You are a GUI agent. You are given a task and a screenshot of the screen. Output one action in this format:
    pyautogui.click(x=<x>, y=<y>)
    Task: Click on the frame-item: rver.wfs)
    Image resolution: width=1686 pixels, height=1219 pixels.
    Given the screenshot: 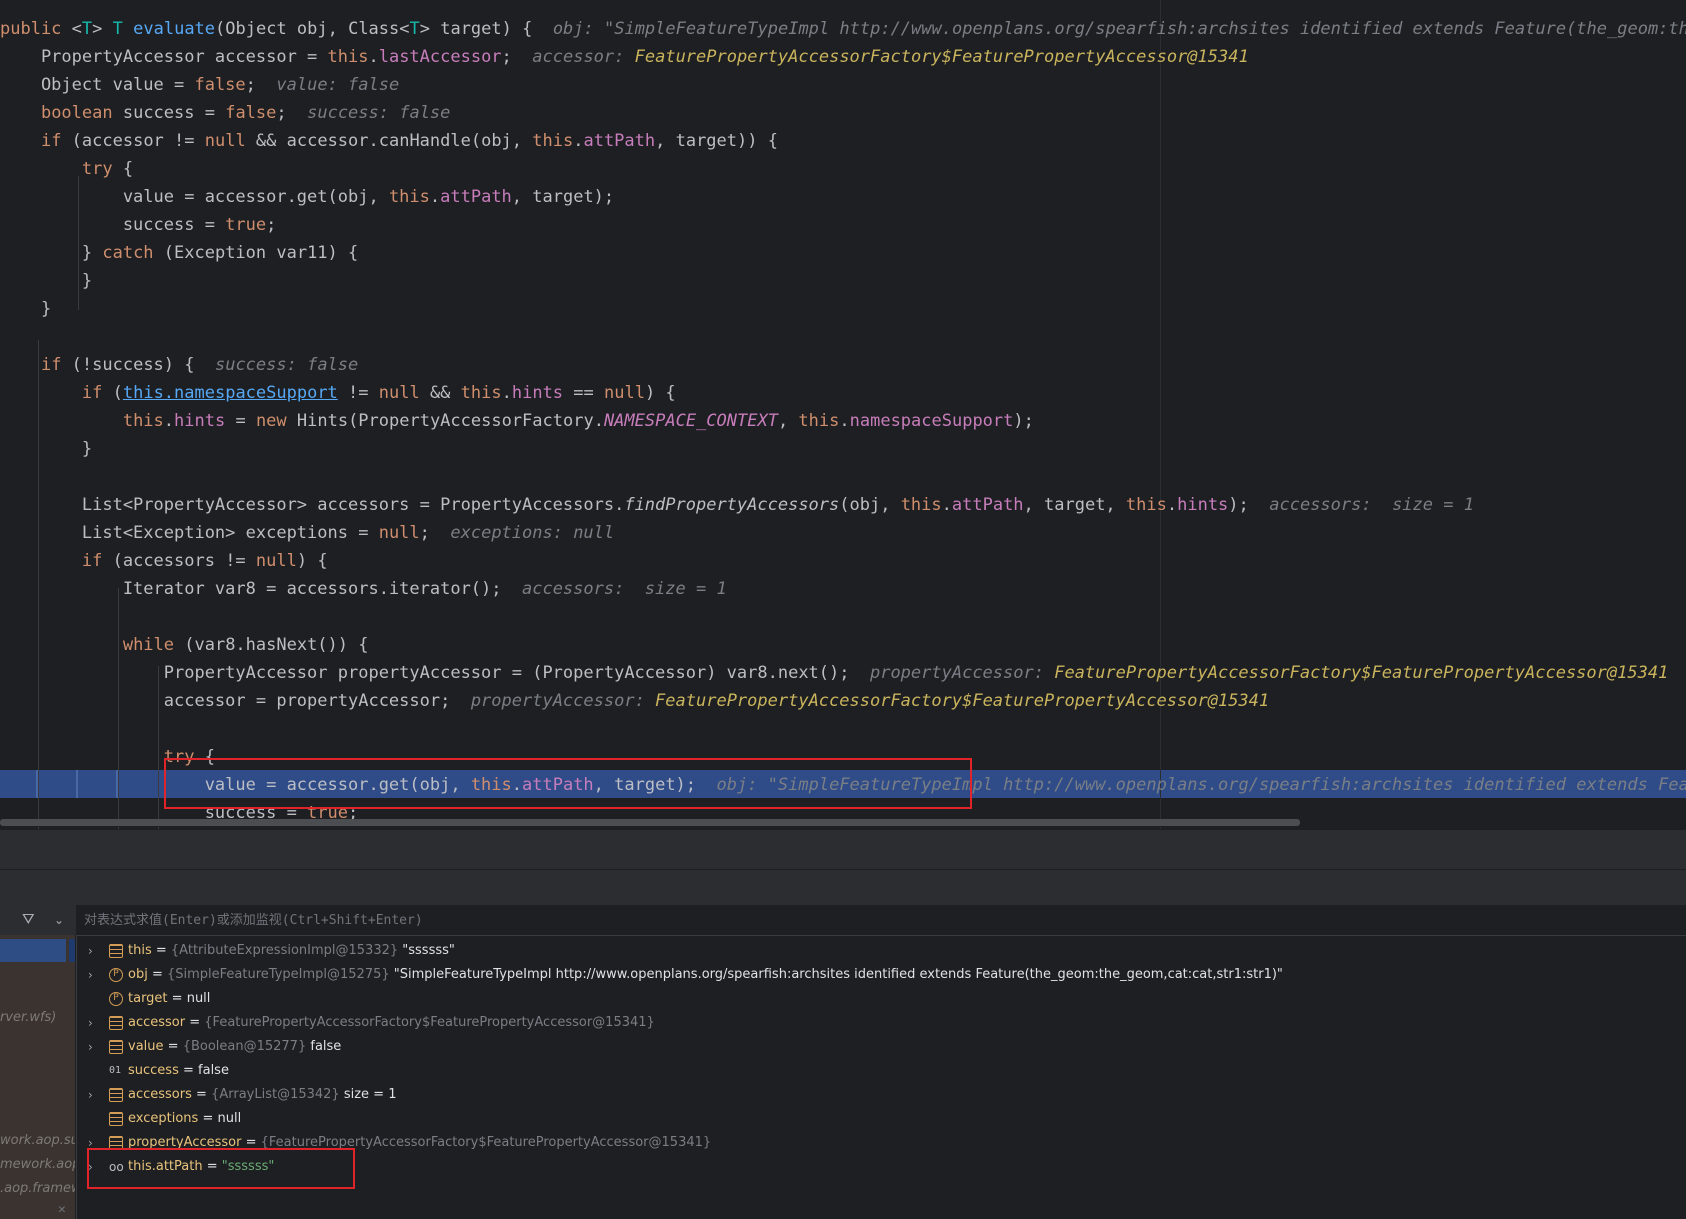 What is the action you would take?
    pyautogui.click(x=37, y=1017)
    